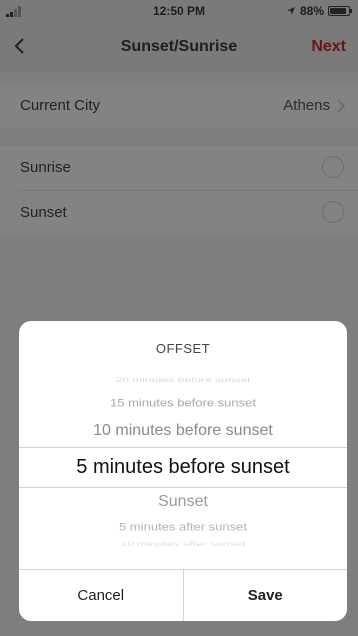 This screenshot has height=636, width=358. Describe the element at coordinates (45, 167) in the screenshot. I see `sunrise-label: Sunrise` at that location.